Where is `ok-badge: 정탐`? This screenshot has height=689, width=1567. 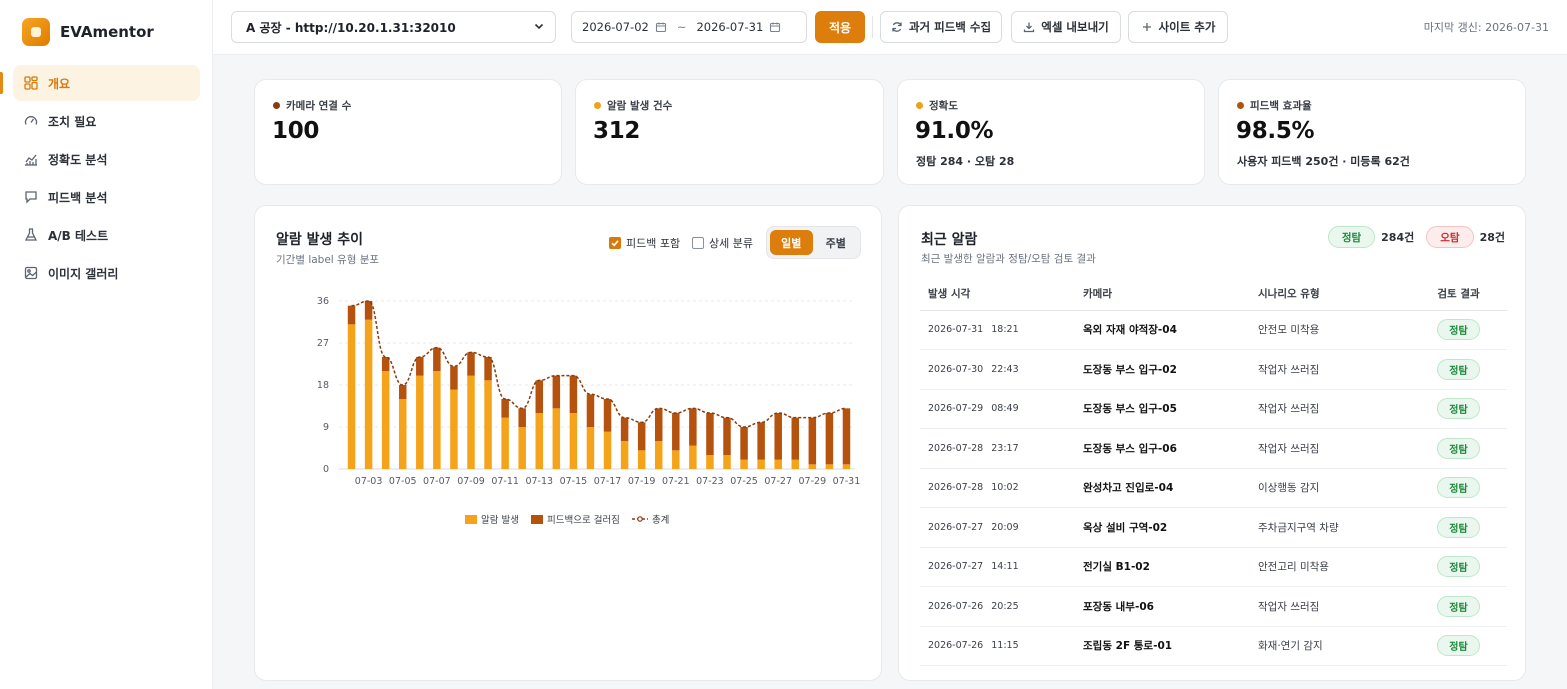 ok-badge: 정탐 is located at coordinates (1351, 237).